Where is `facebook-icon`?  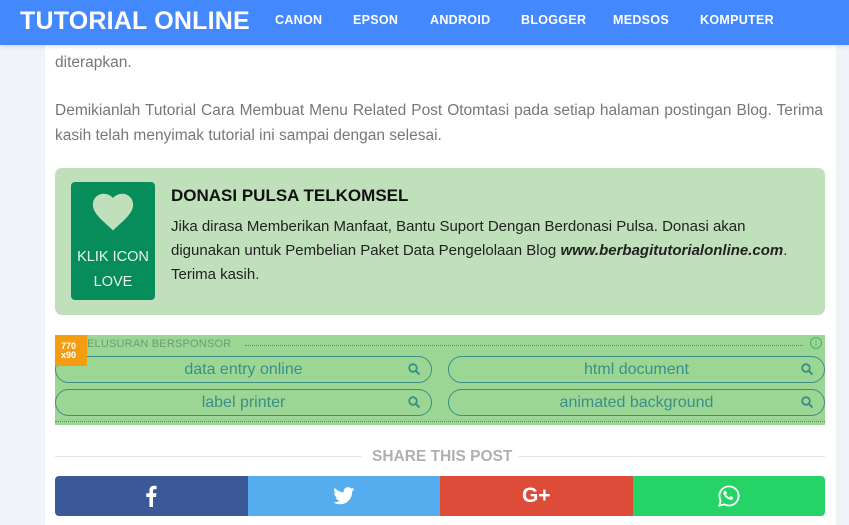 facebook-icon is located at coordinates (151, 496).